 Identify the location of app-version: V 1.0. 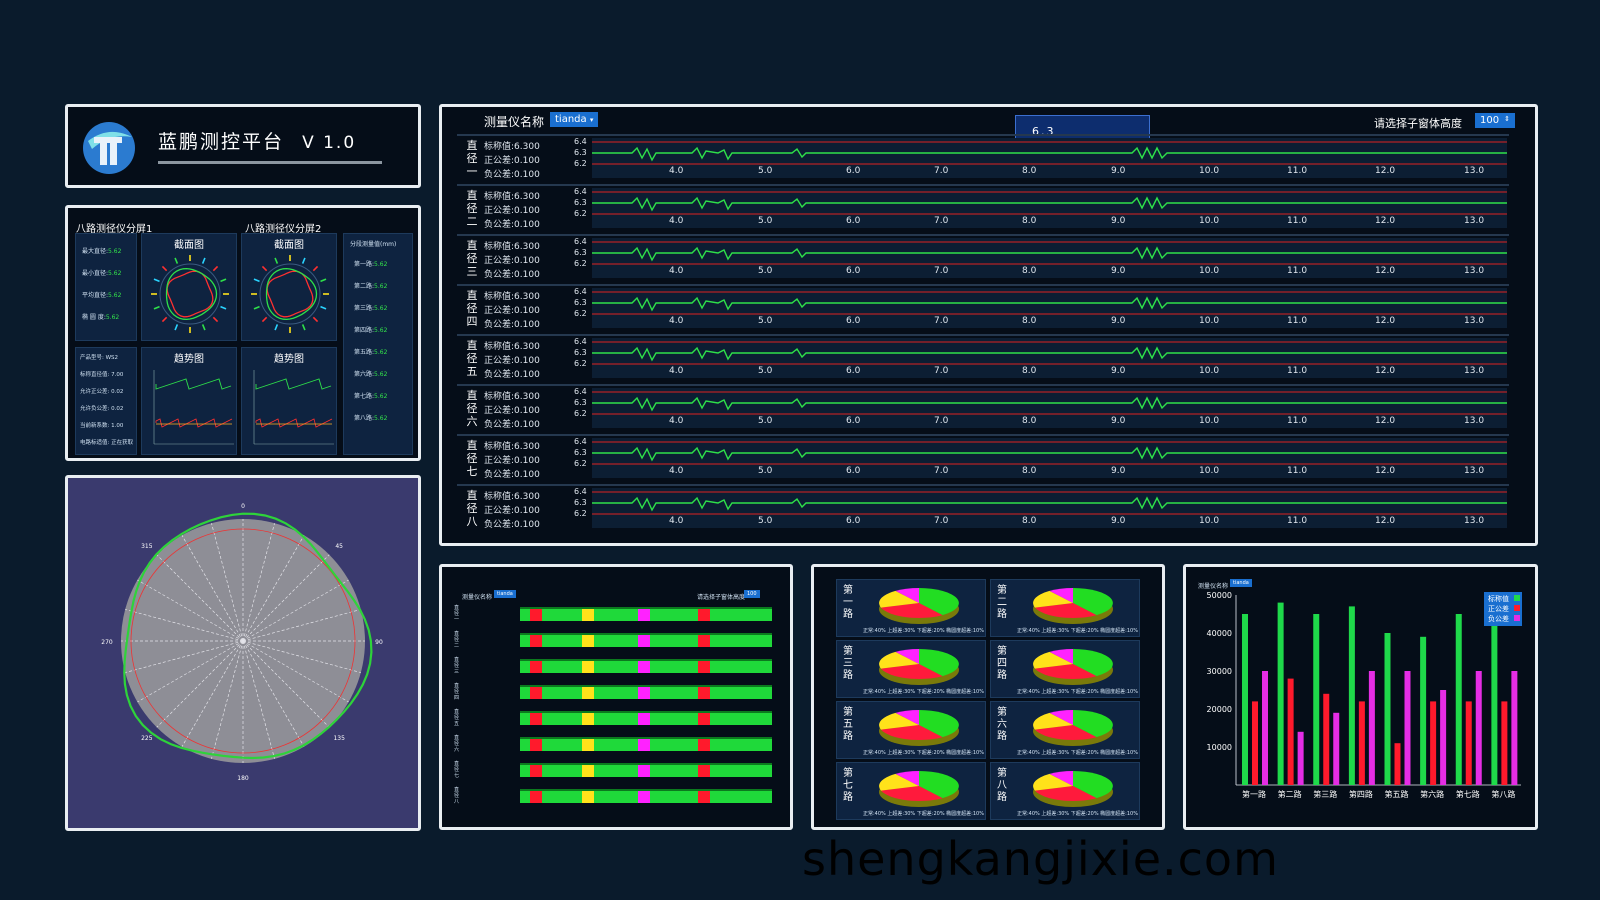
(329, 143).